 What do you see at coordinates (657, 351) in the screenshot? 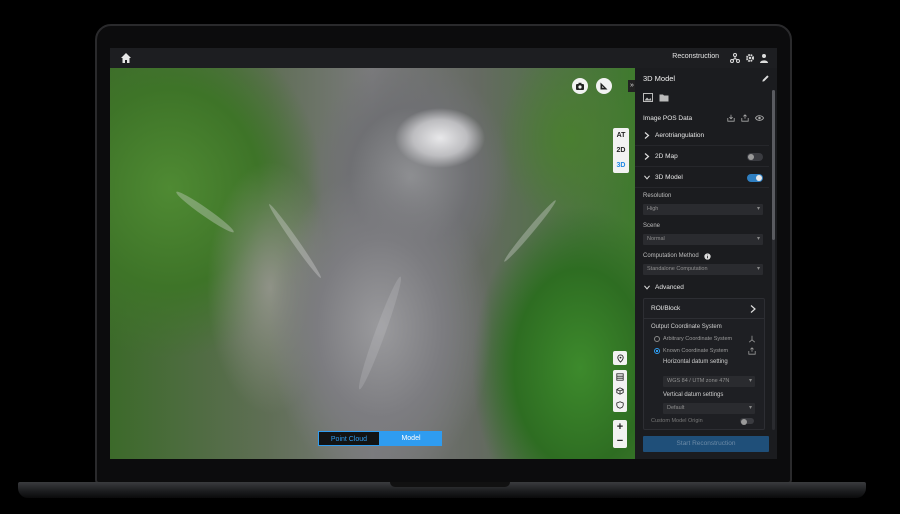
I see `known-coordinate-radio` at bounding box center [657, 351].